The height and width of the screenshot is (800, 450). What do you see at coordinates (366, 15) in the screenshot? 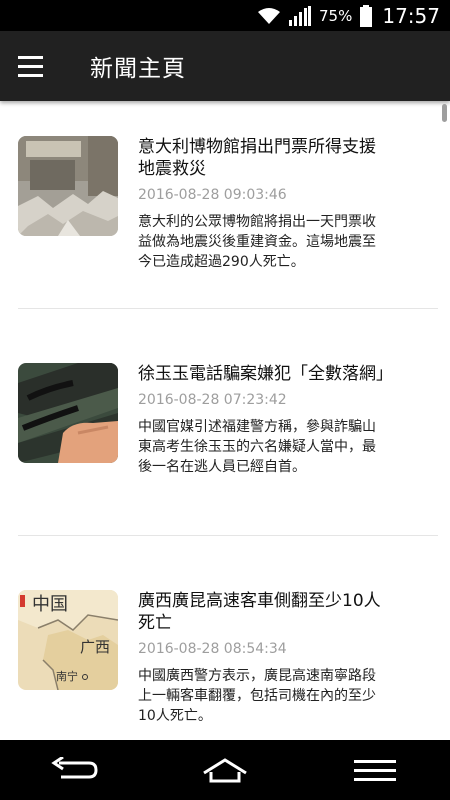
I see `battery-icon` at bounding box center [366, 15].